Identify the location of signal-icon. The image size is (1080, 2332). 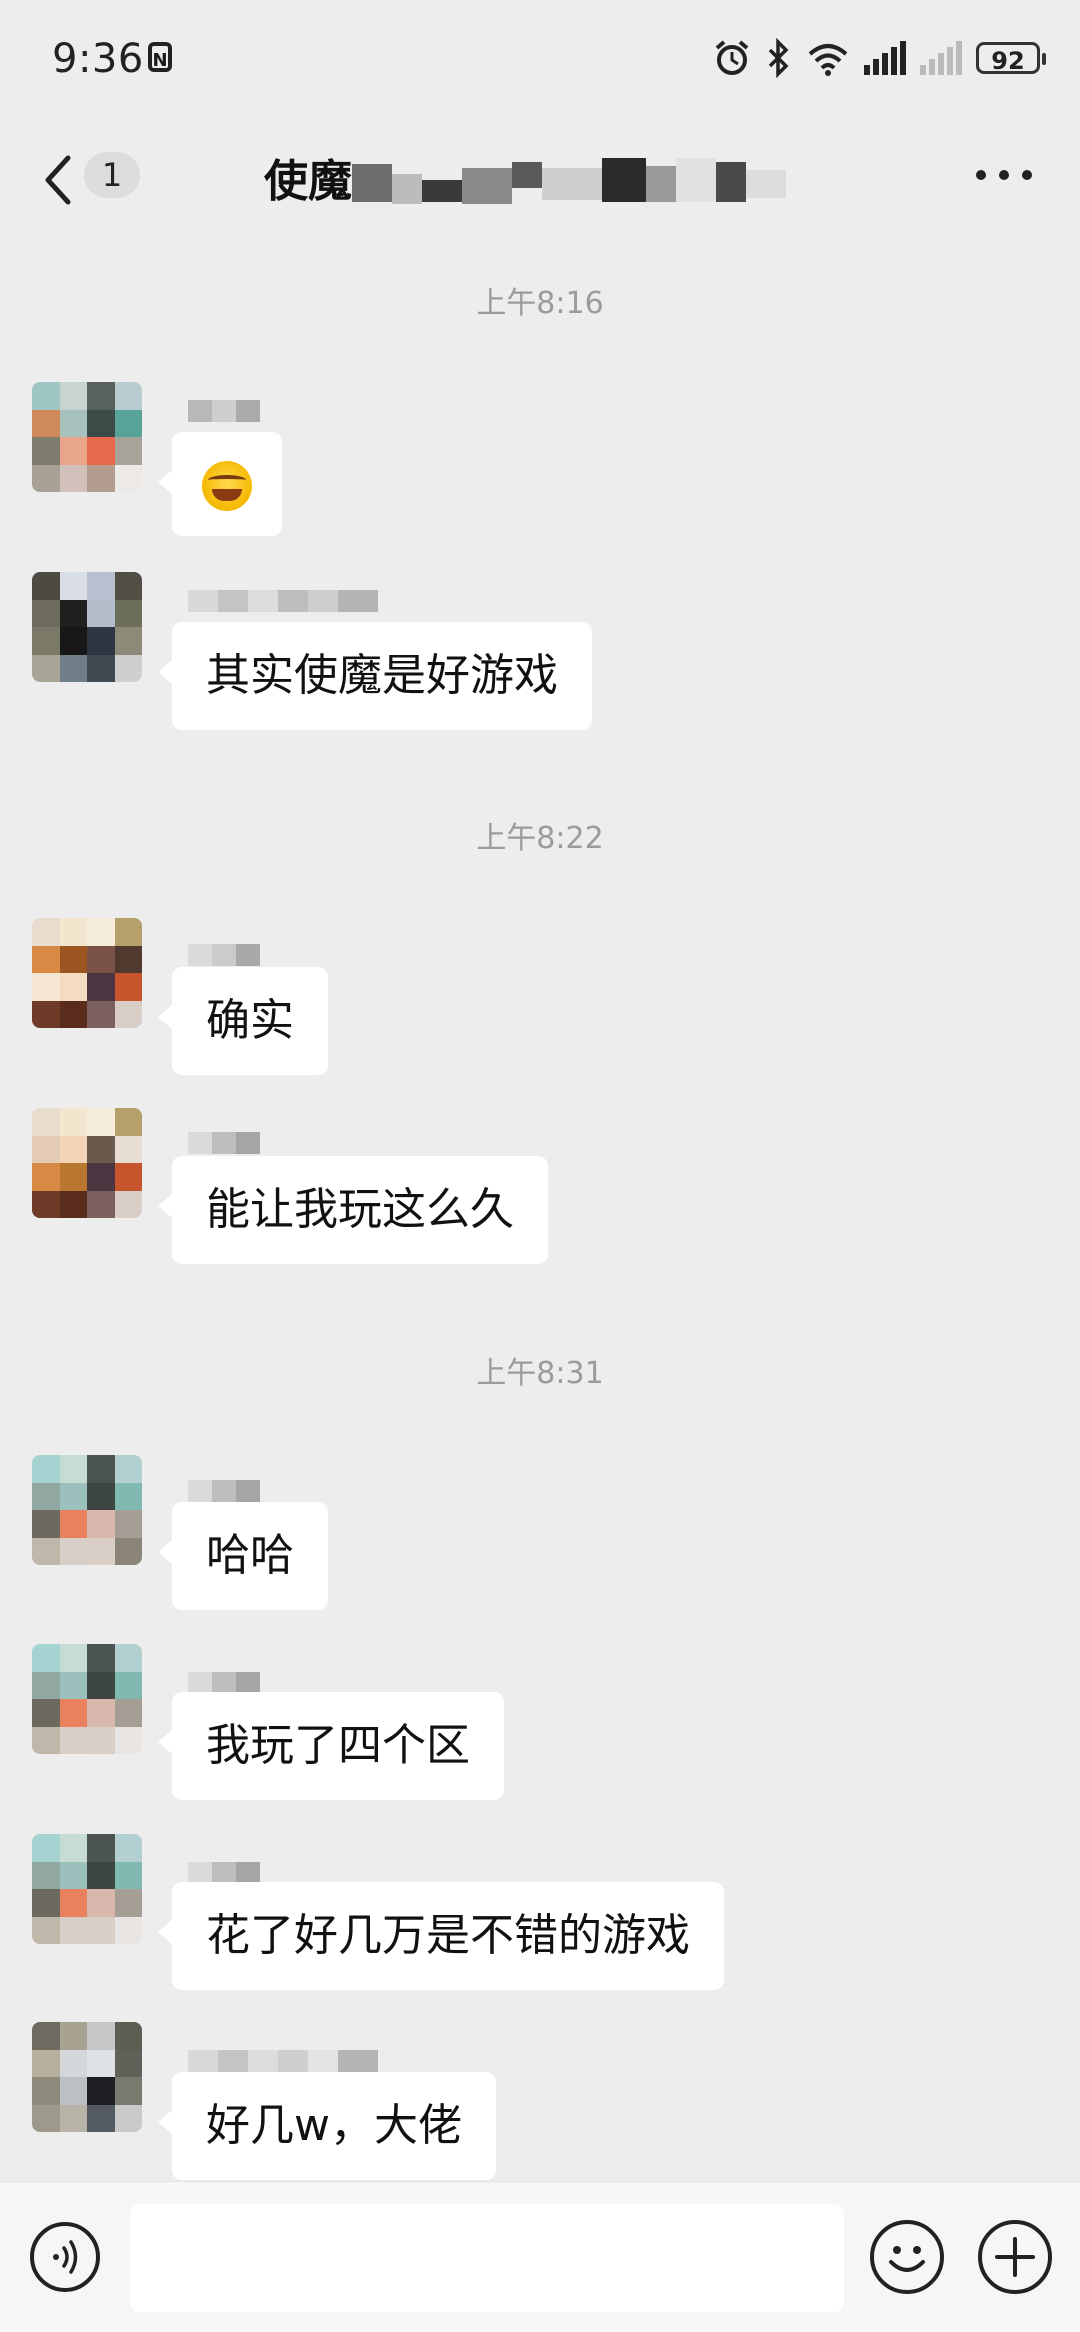
(885, 58).